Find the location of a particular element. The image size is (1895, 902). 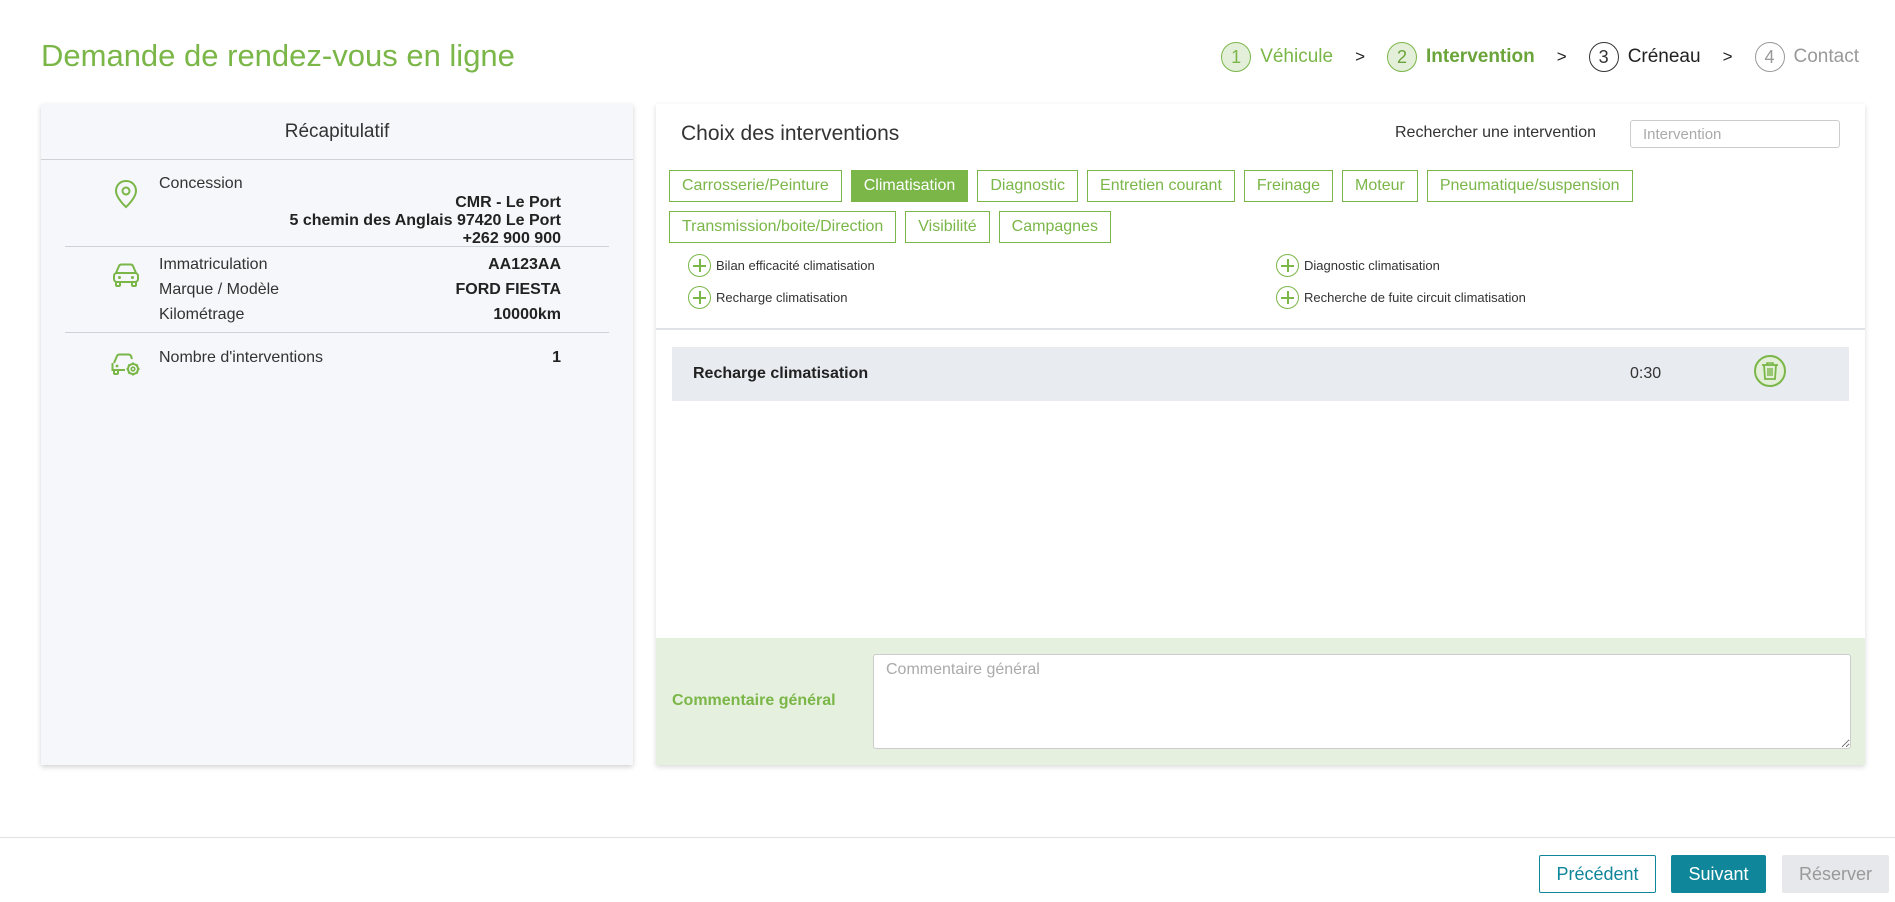

trash-icon is located at coordinates (1770, 371).